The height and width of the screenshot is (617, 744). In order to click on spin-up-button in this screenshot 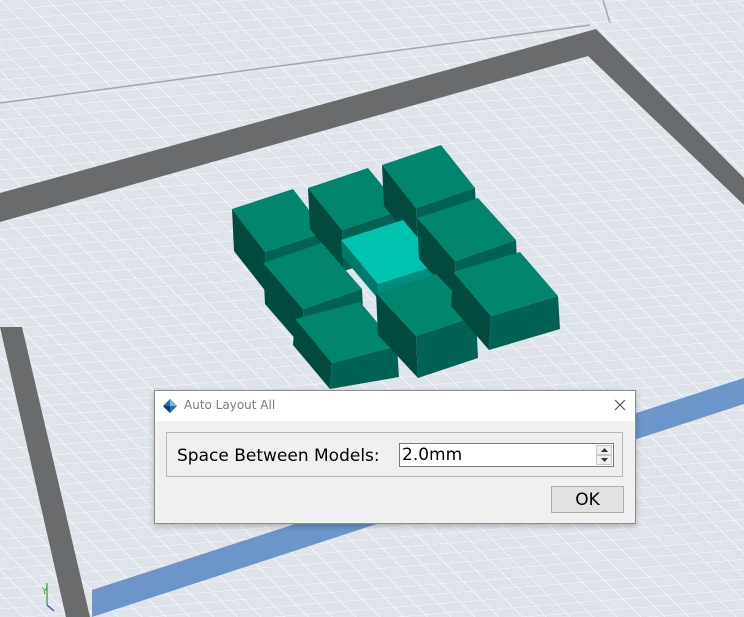, I will do `click(604, 450)`.